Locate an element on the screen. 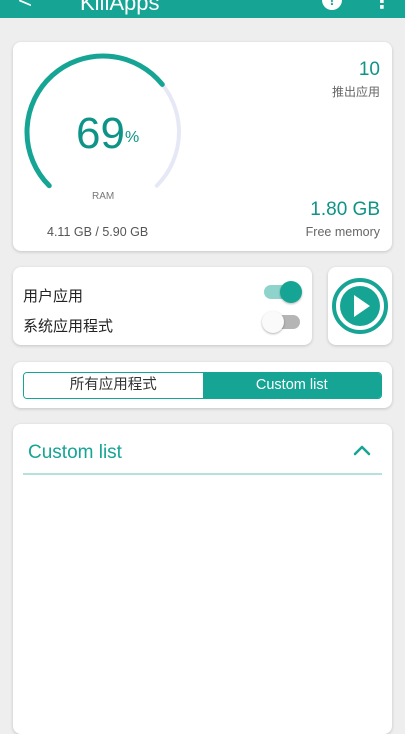 The height and width of the screenshot is (734, 405). ram-percent-sign: % is located at coordinates (132, 137).